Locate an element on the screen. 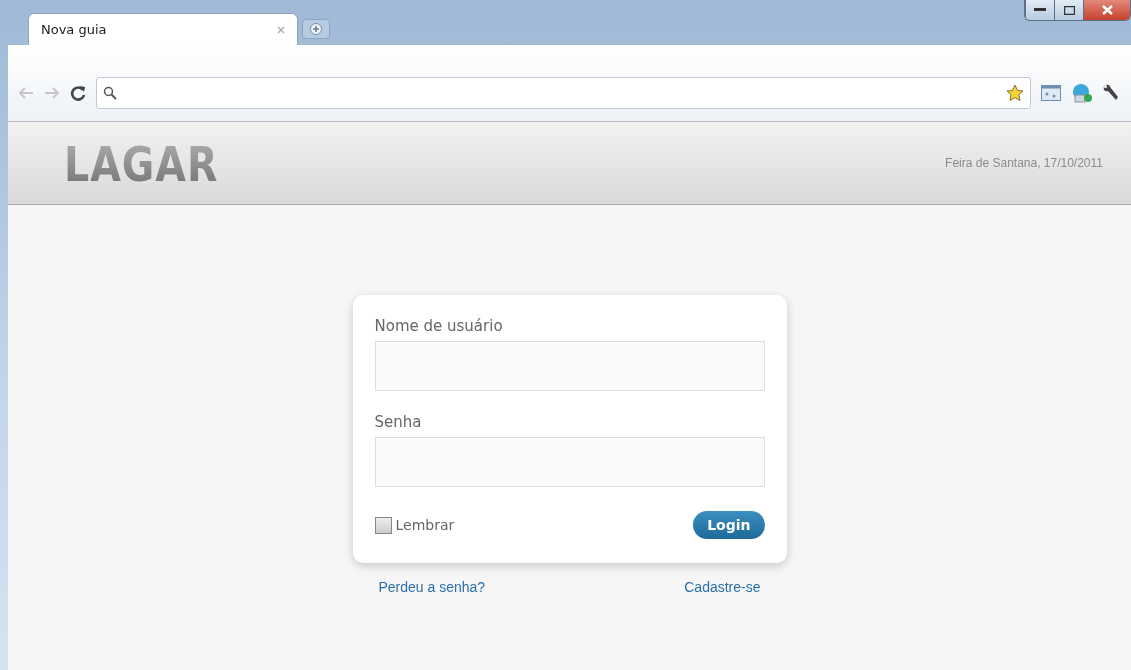 This screenshot has height=670, width=1131. minimize-button is located at coordinates (1039, 10).